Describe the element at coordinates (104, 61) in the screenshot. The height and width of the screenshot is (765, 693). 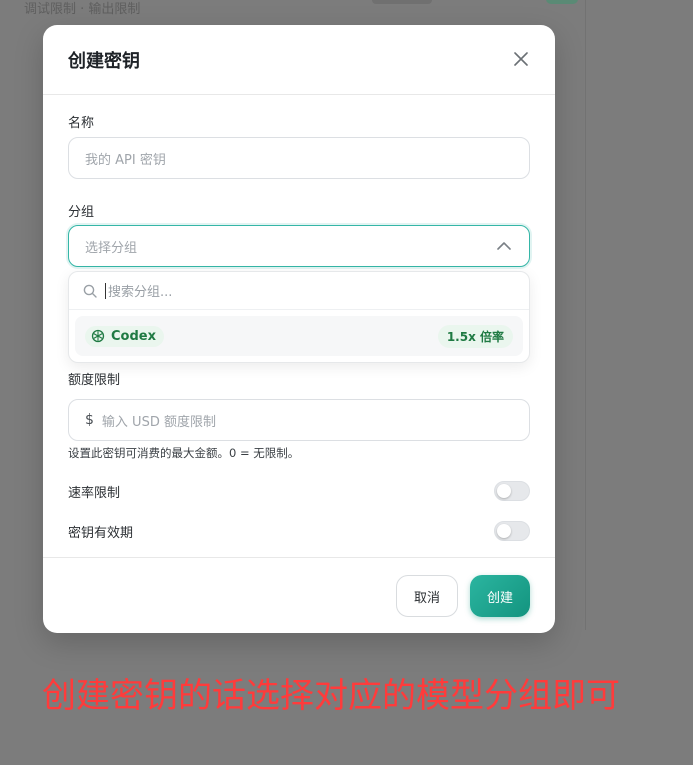
I see `modal-title: 创建密钥` at that location.